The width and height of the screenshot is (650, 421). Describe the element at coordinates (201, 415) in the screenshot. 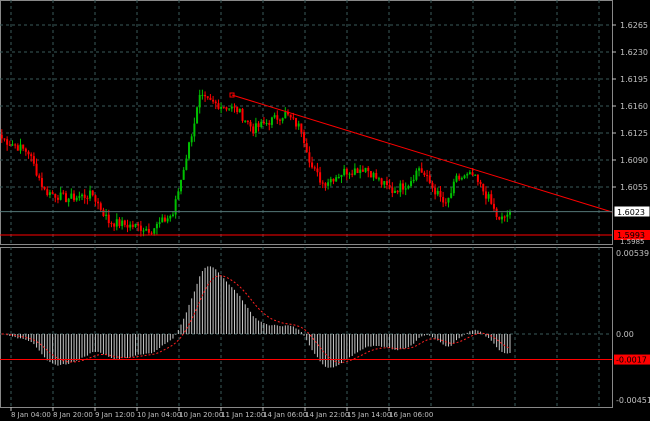

I see `time-label: 10 Jan 20:00` at that location.